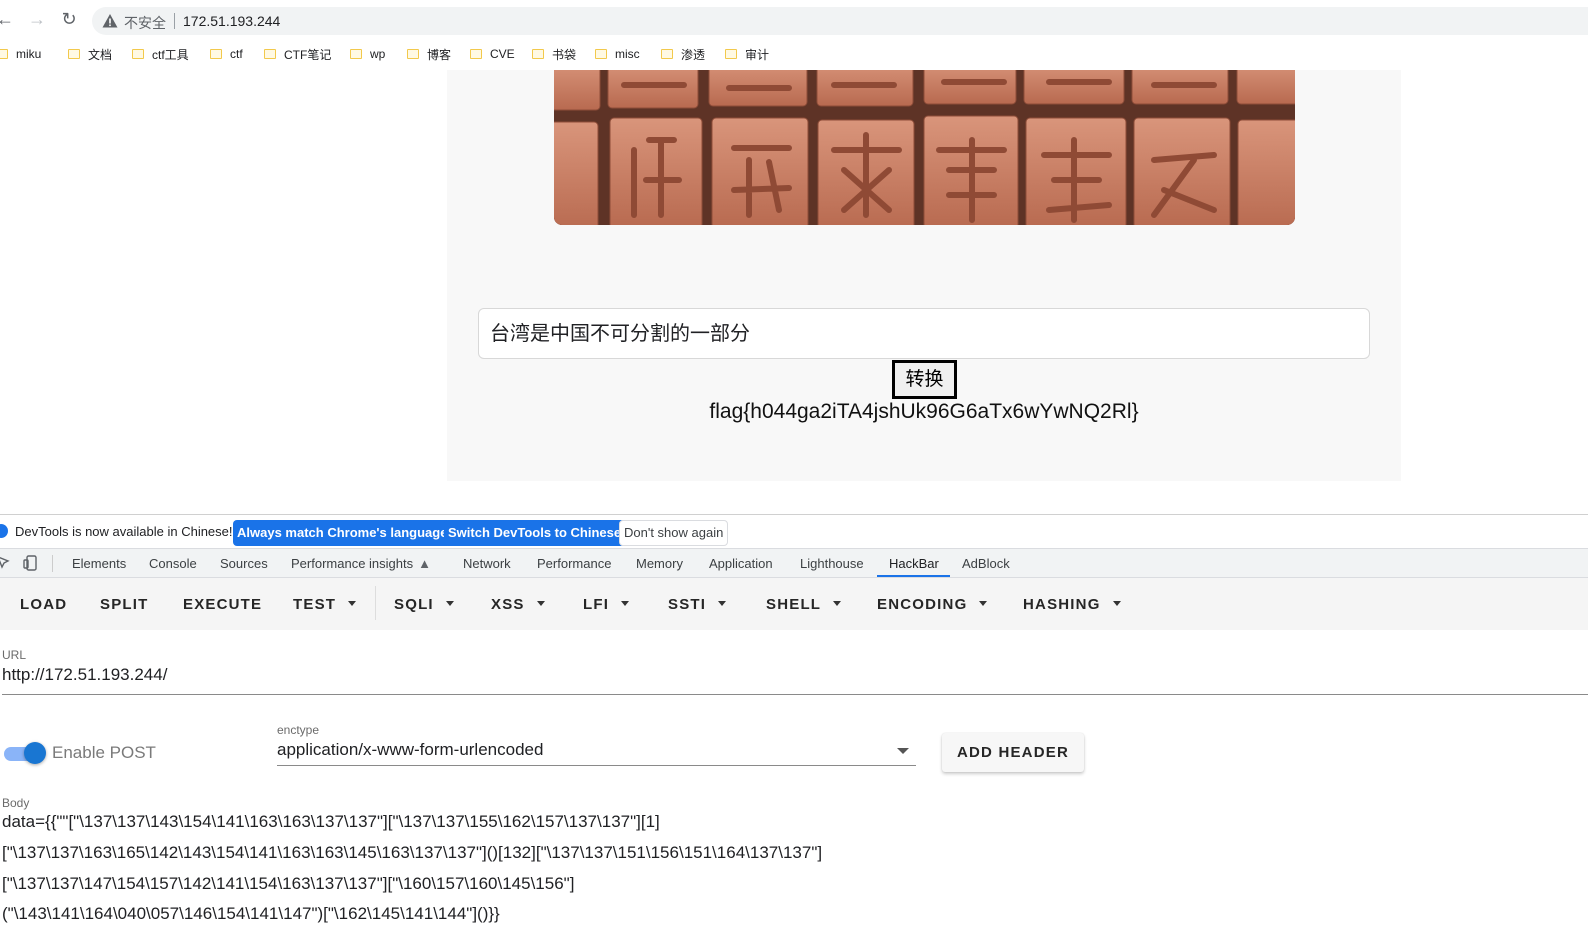  I want to click on bookmark-audit: 审计, so click(747, 54).